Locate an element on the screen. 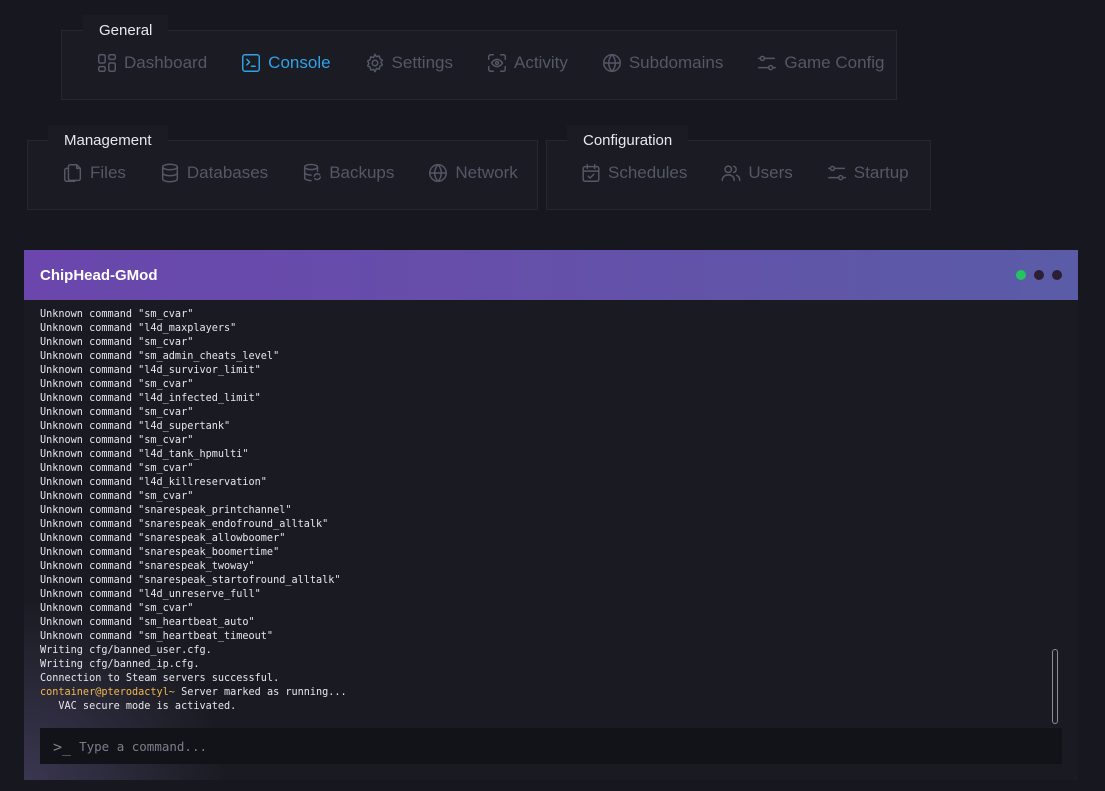 This screenshot has height=791, width=1105. tab-game-config: Game Config is located at coordinates (820, 63).